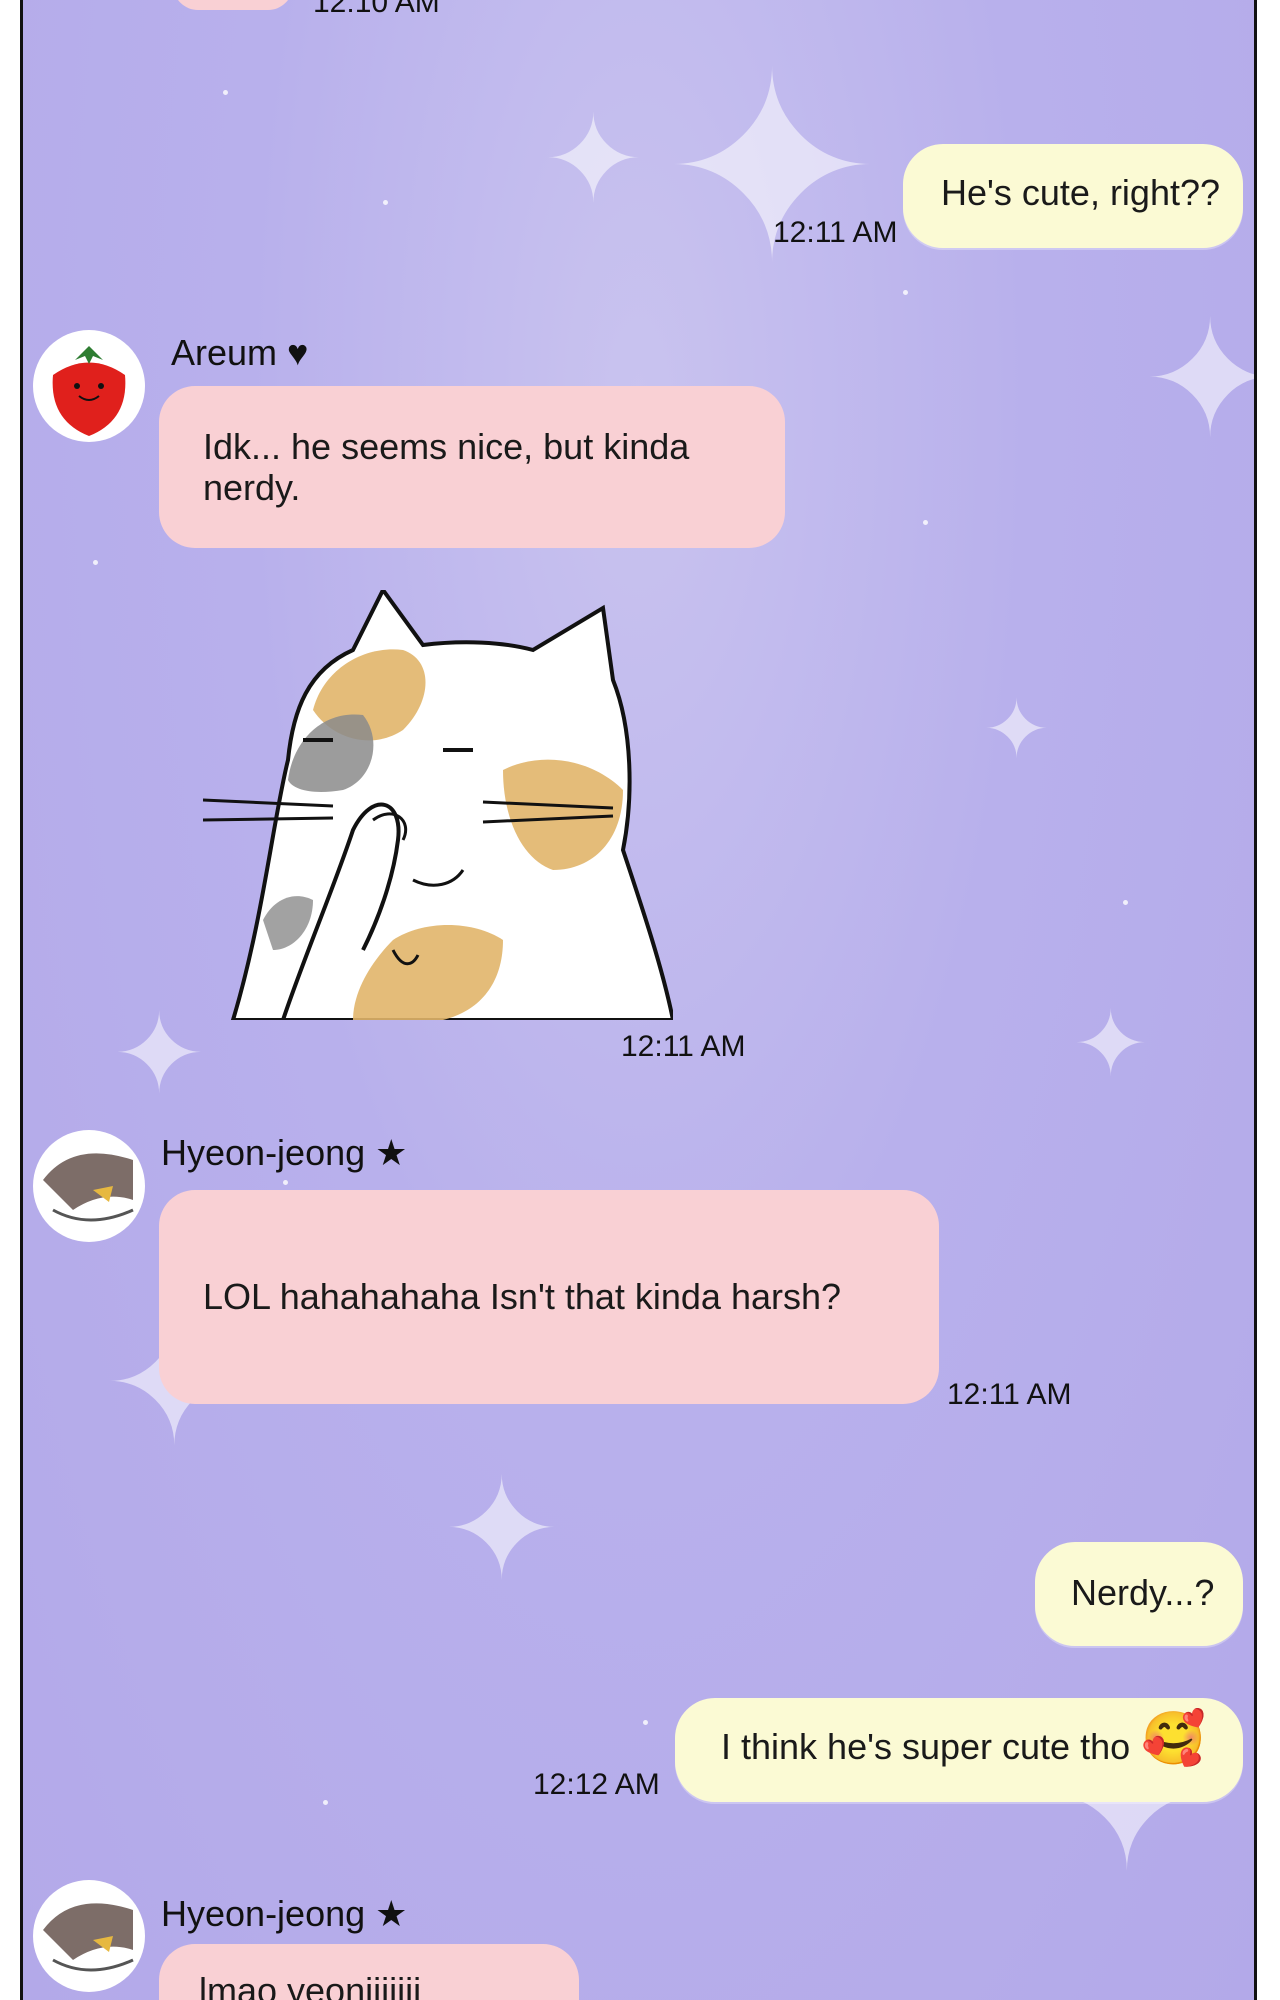  Describe the element at coordinates (310, 1985) in the screenshot. I see `message-text: lmao yeonjiiiiii` at that location.